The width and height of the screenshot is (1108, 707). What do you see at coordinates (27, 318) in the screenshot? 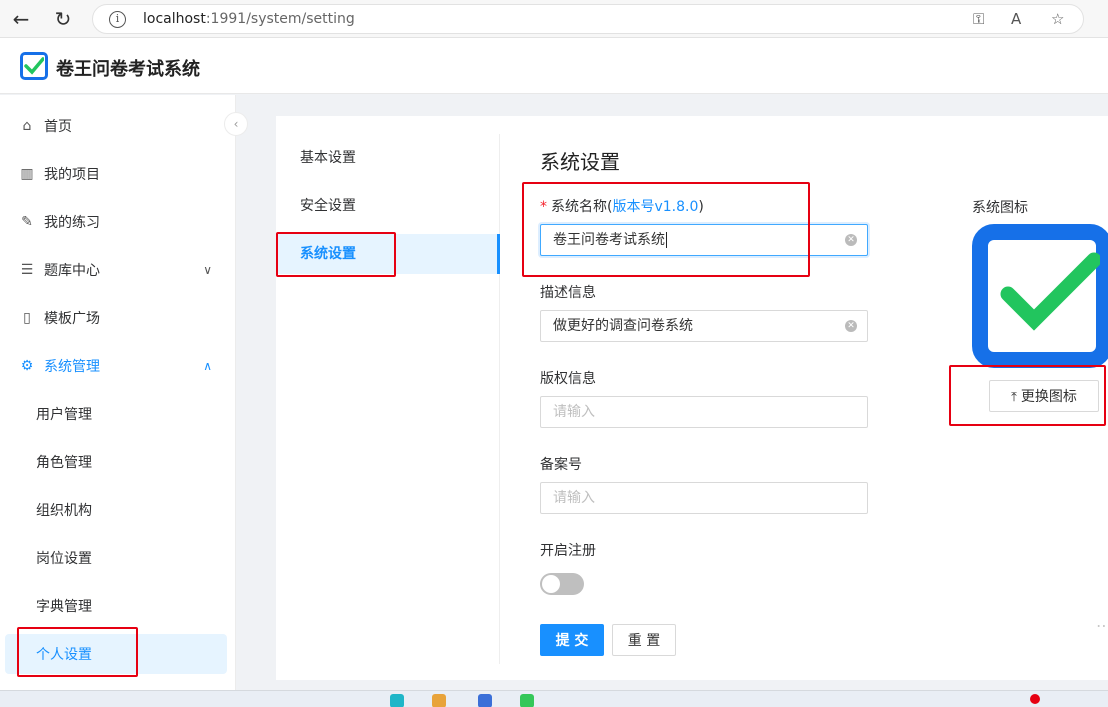
I see `template-icon: ▯` at bounding box center [27, 318].